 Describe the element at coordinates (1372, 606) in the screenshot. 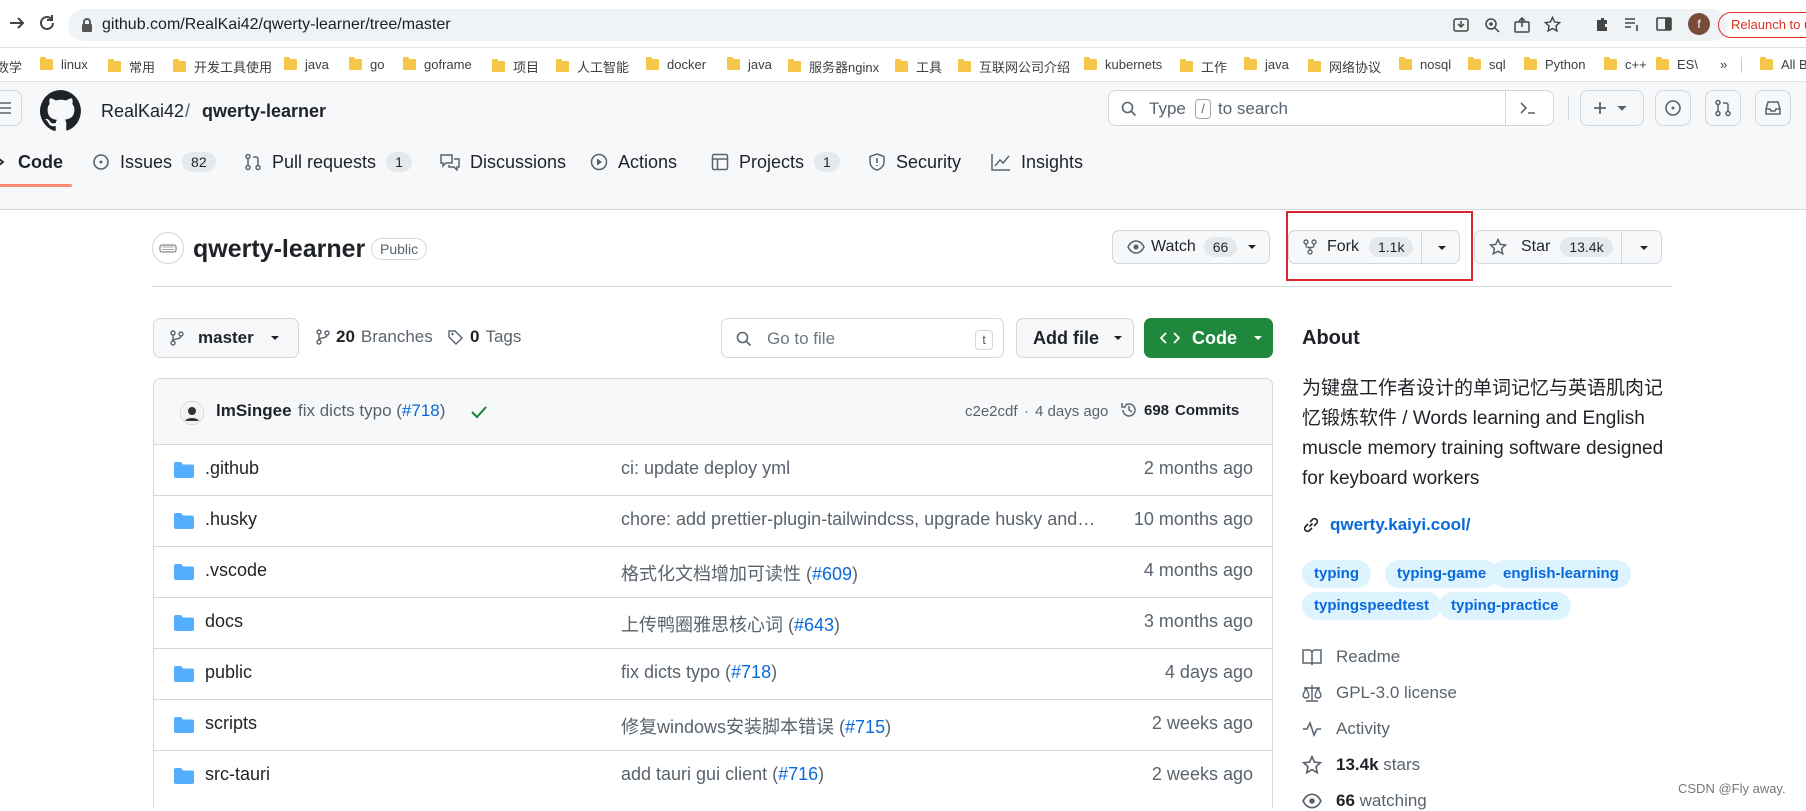

I see `topic-tag: typingspeedtest` at that location.